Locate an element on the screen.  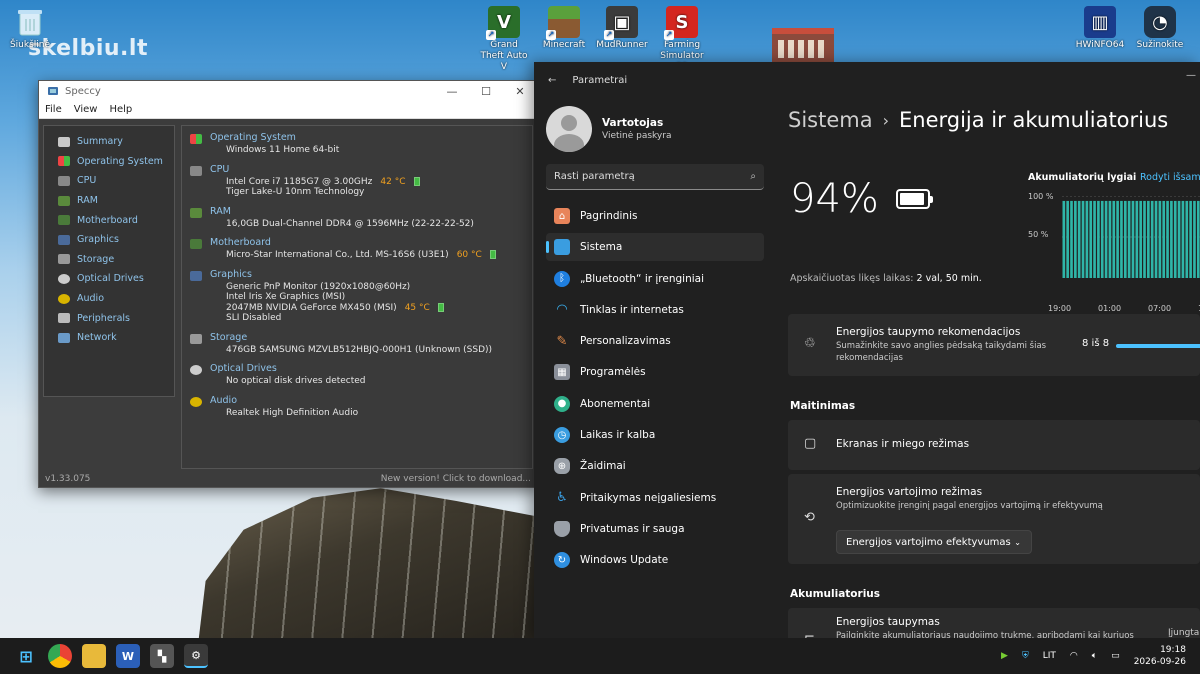
nav-privacy: Privatumas ir sauga is located at coordinates (655, 529).